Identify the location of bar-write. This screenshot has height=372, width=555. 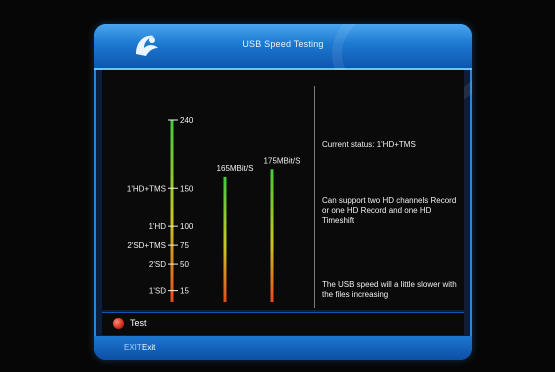
(225, 239).